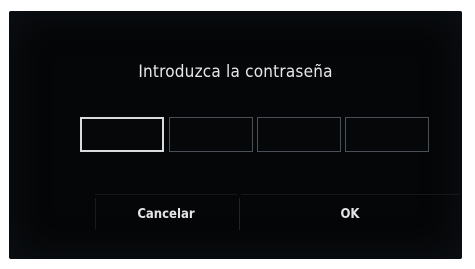  I want to click on cancel-button: Cancelar, so click(166, 214).